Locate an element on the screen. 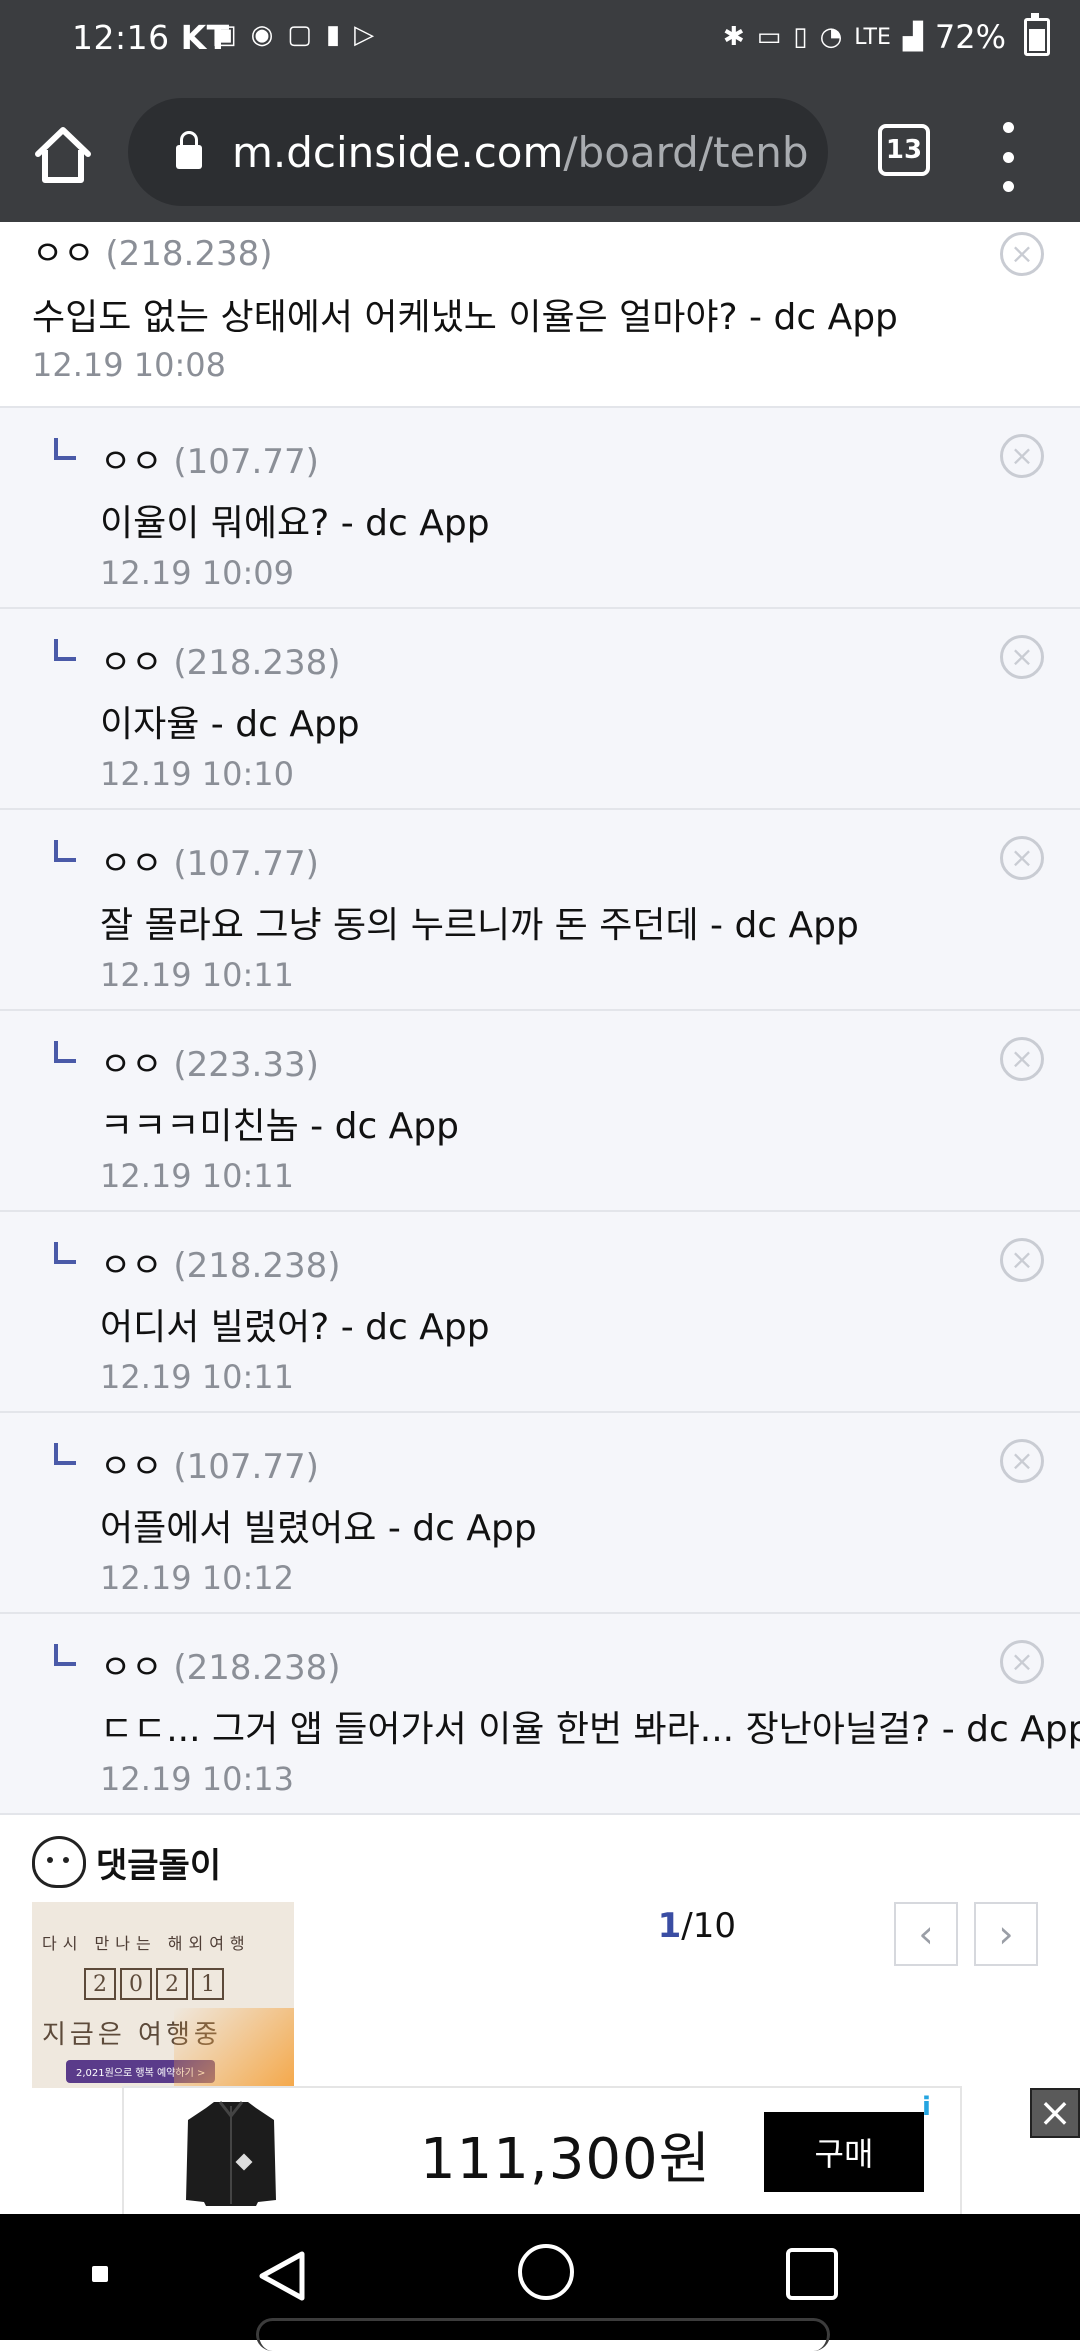 The width and height of the screenshot is (1080, 2351). chevron-left-icon: ‹ is located at coordinates (926, 1934).